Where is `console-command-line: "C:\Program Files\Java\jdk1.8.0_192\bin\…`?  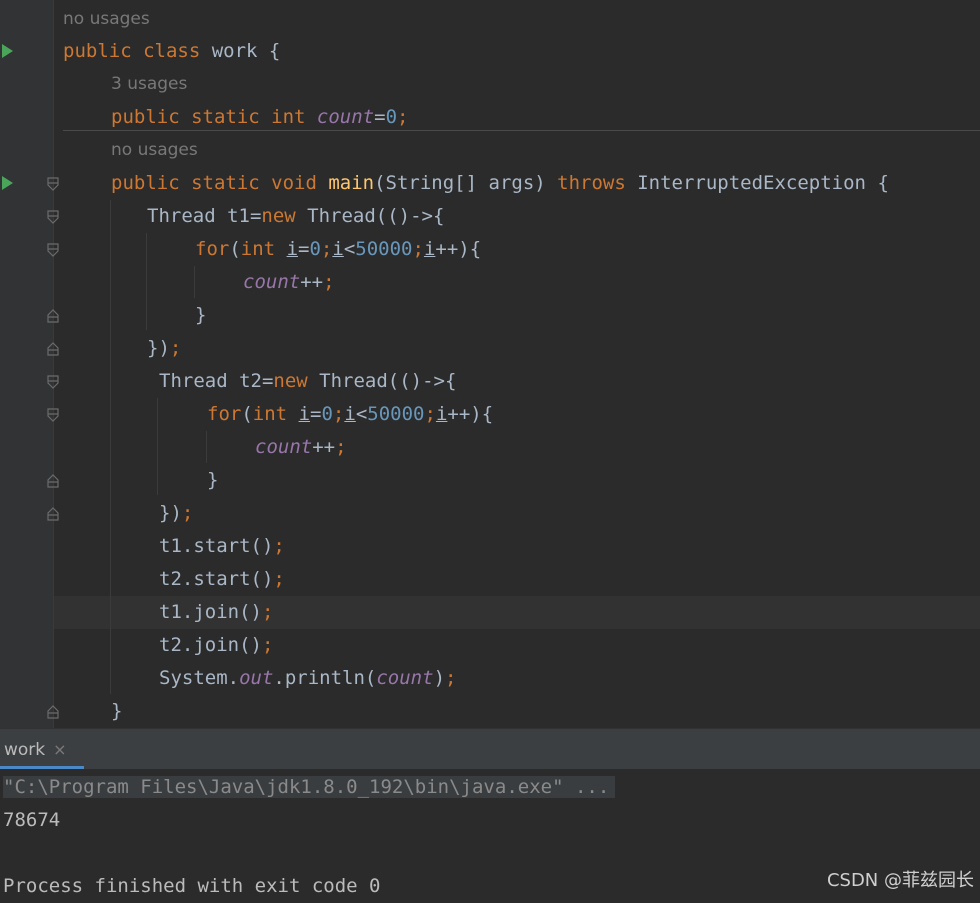 console-command-line: "C:\Program Files\Java\jdk1.8.0_192\bin\… is located at coordinates (309, 787).